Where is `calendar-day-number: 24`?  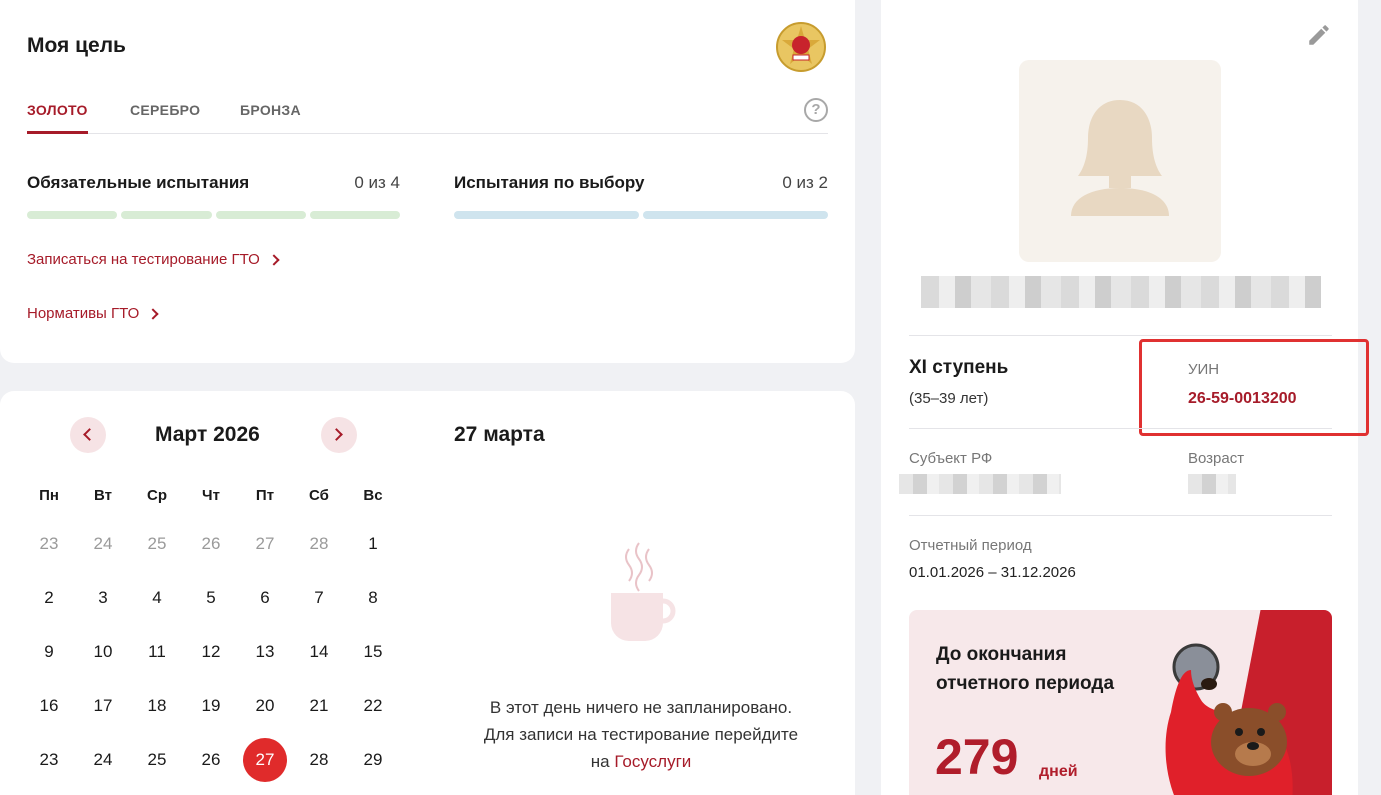
calendar-day-number: 24 is located at coordinates (103, 543).